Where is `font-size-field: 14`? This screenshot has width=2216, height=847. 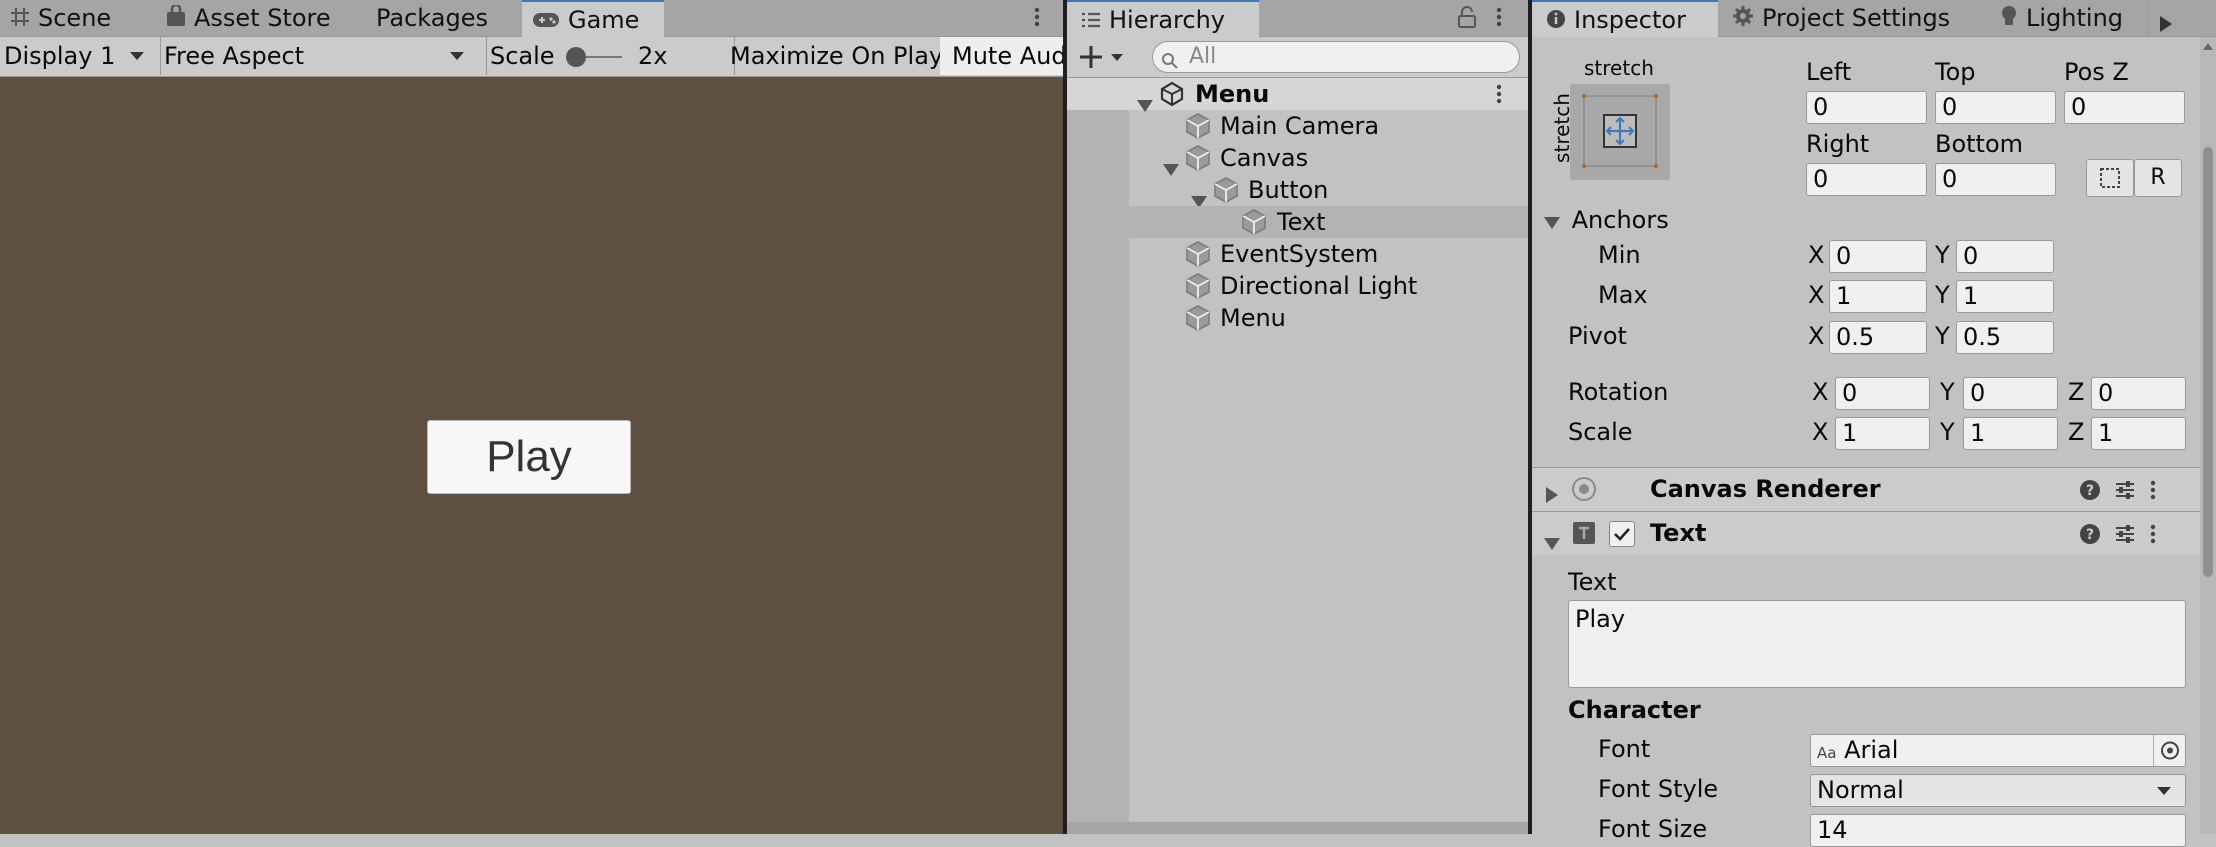 font-size-field: 14 is located at coordinates (1998, 830).